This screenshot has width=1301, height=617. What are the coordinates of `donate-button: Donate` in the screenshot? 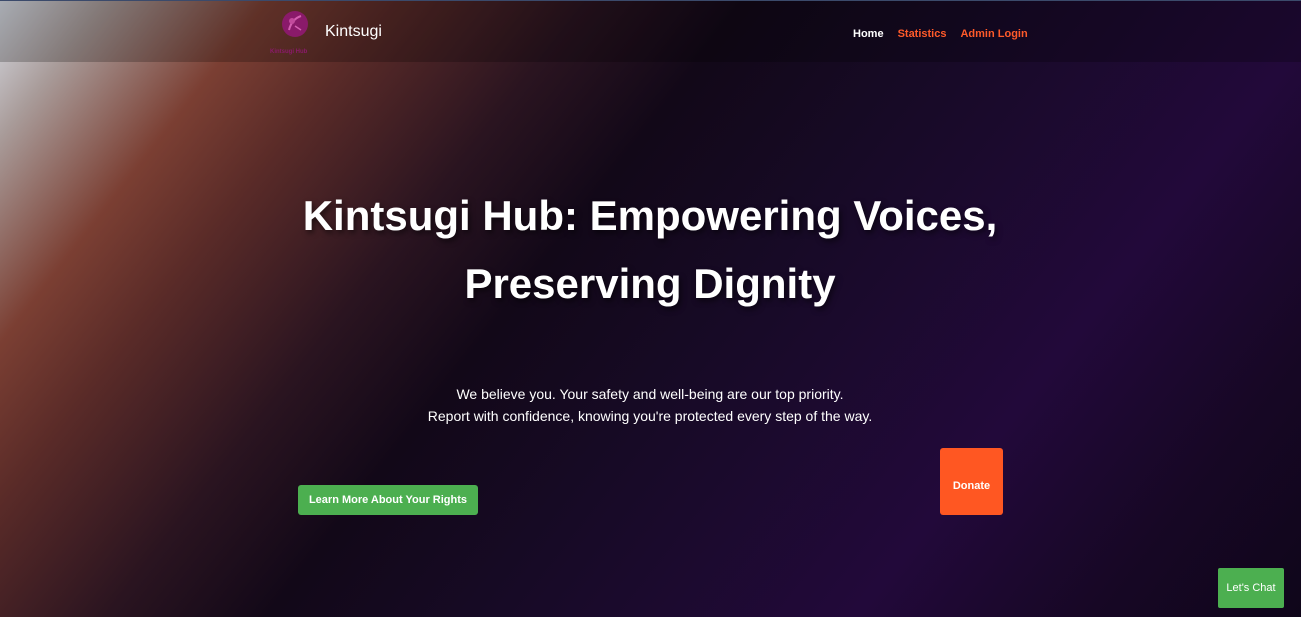 It's located at (971, 481).